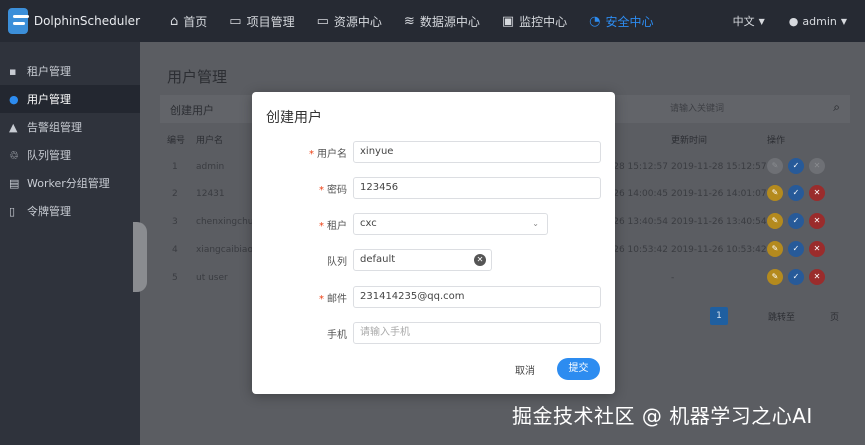 The height and width of the screenshot is (445, 865). Describe the element at coordinates (192, 110) in the screenshot. I see `create-user-button: 创建用户` at that location.